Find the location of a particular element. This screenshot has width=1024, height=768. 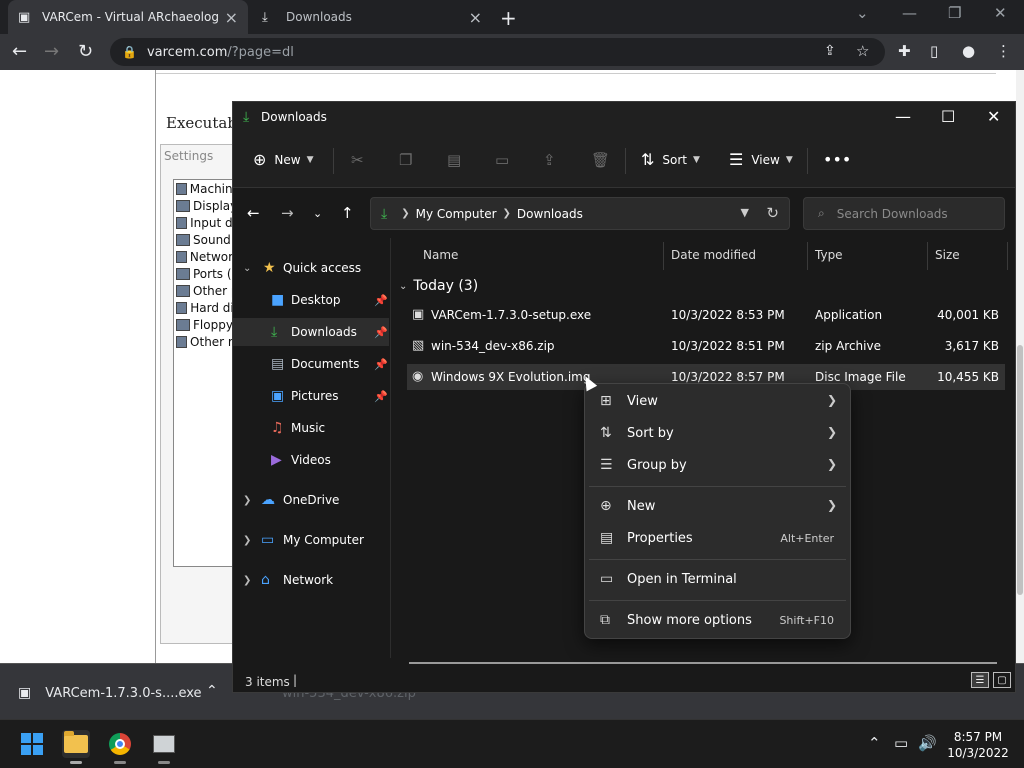

new-tab-button: + is located at coordinates (508, 18).